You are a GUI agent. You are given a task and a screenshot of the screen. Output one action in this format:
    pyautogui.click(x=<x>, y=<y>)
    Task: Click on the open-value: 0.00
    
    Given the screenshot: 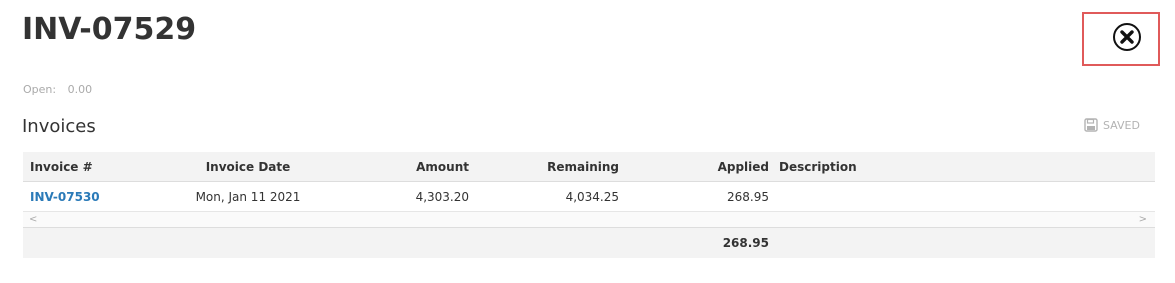 What is the action you would take?
    pyautogui.click(x=80, y=89)
    